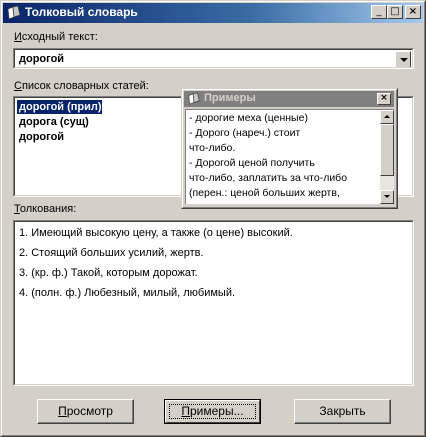  What do you see at coordinates (268, 178) in the screenshot?
I see `example-line: что-либо, заплатить за что-либо` at bounding box center [268, 178].